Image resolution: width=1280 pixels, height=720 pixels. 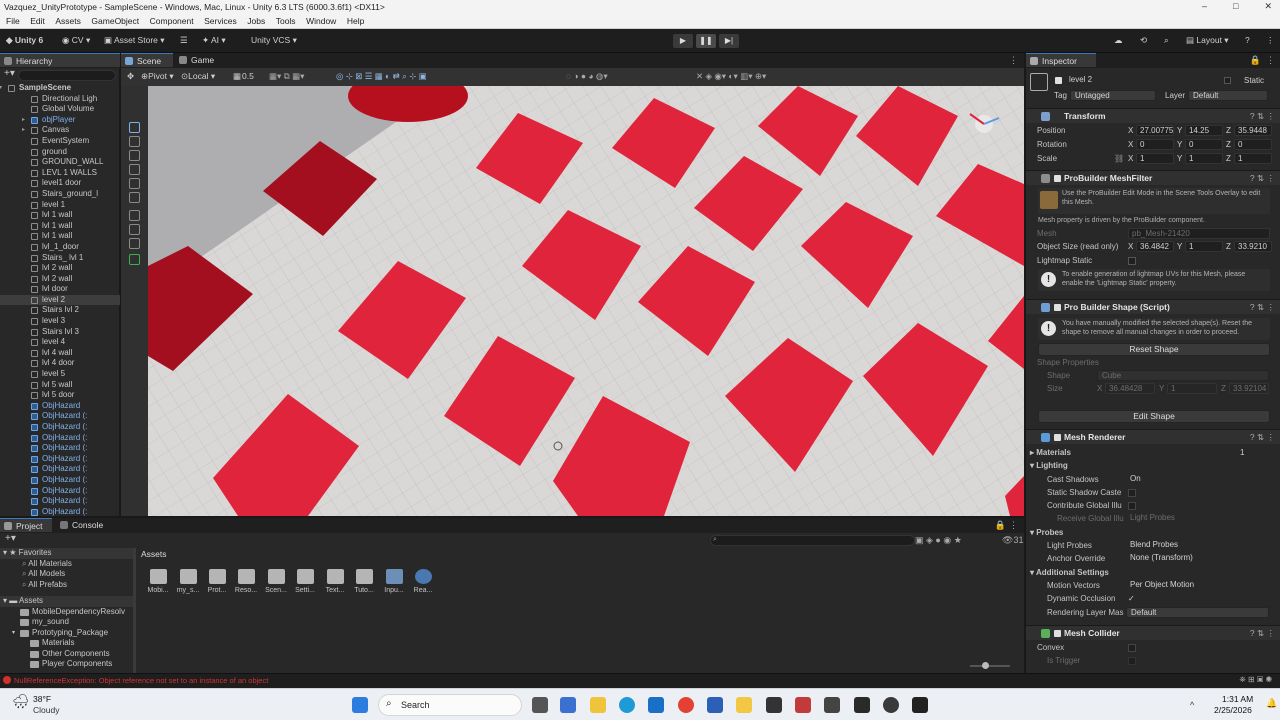 I want to click on hierarchy-item: Stairs_ lvl 1, so click(x=60, y=258).